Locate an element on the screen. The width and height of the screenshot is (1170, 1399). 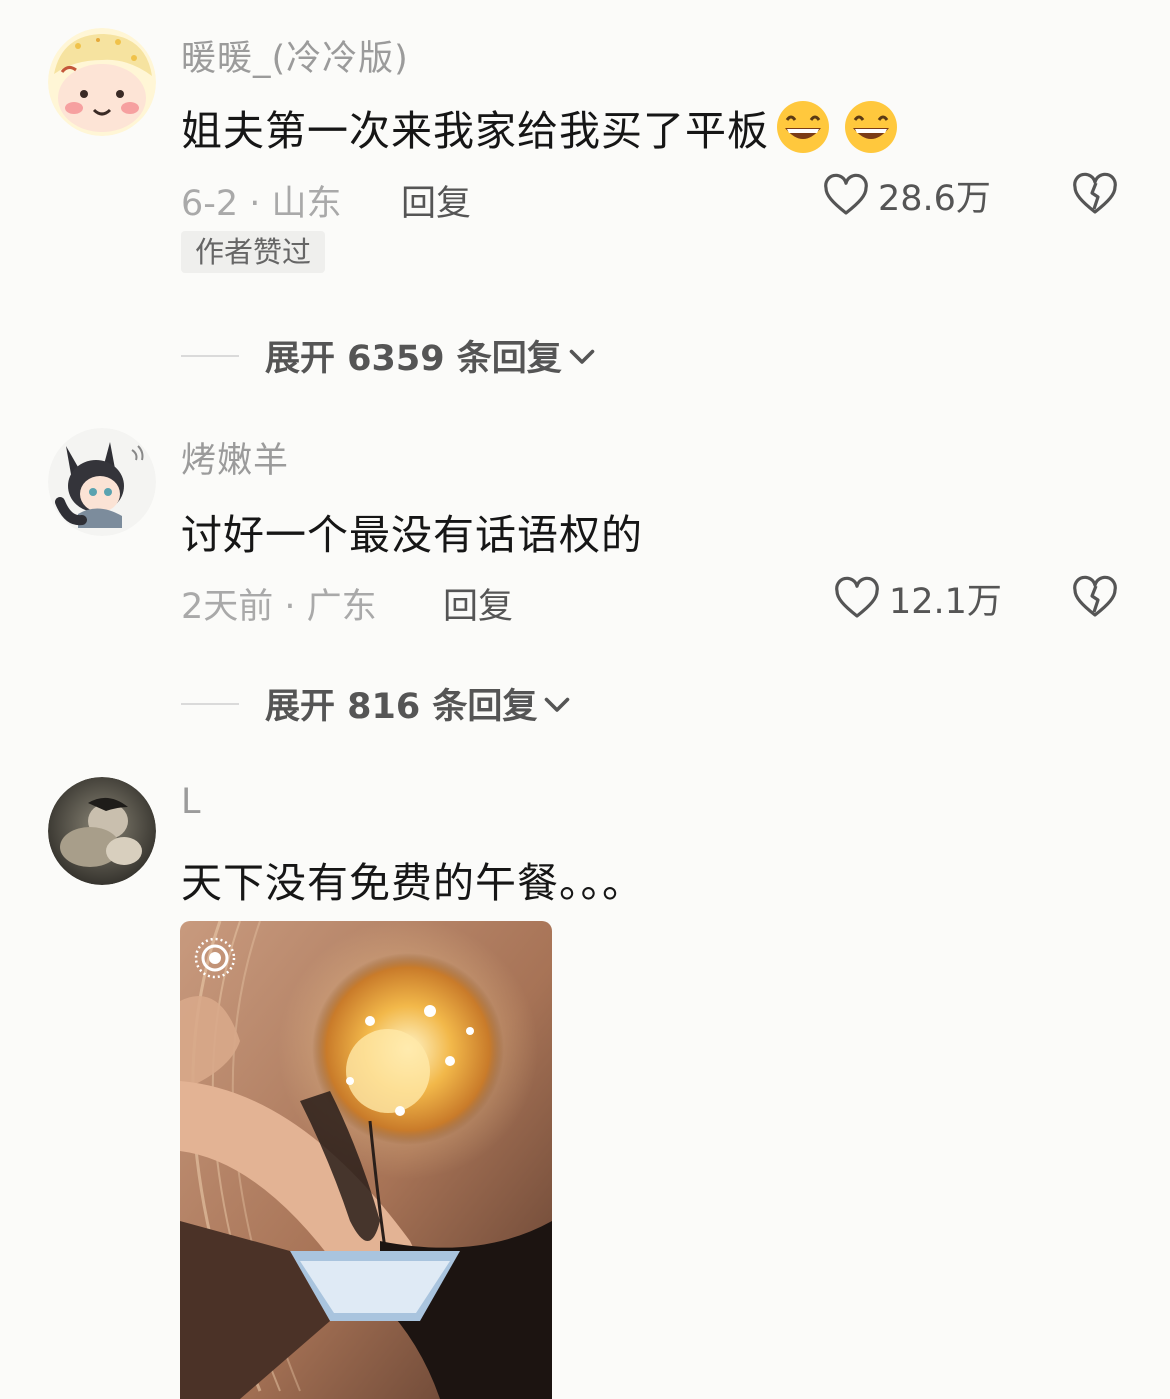
live-photo-icon is located at coordinates (215, 958).